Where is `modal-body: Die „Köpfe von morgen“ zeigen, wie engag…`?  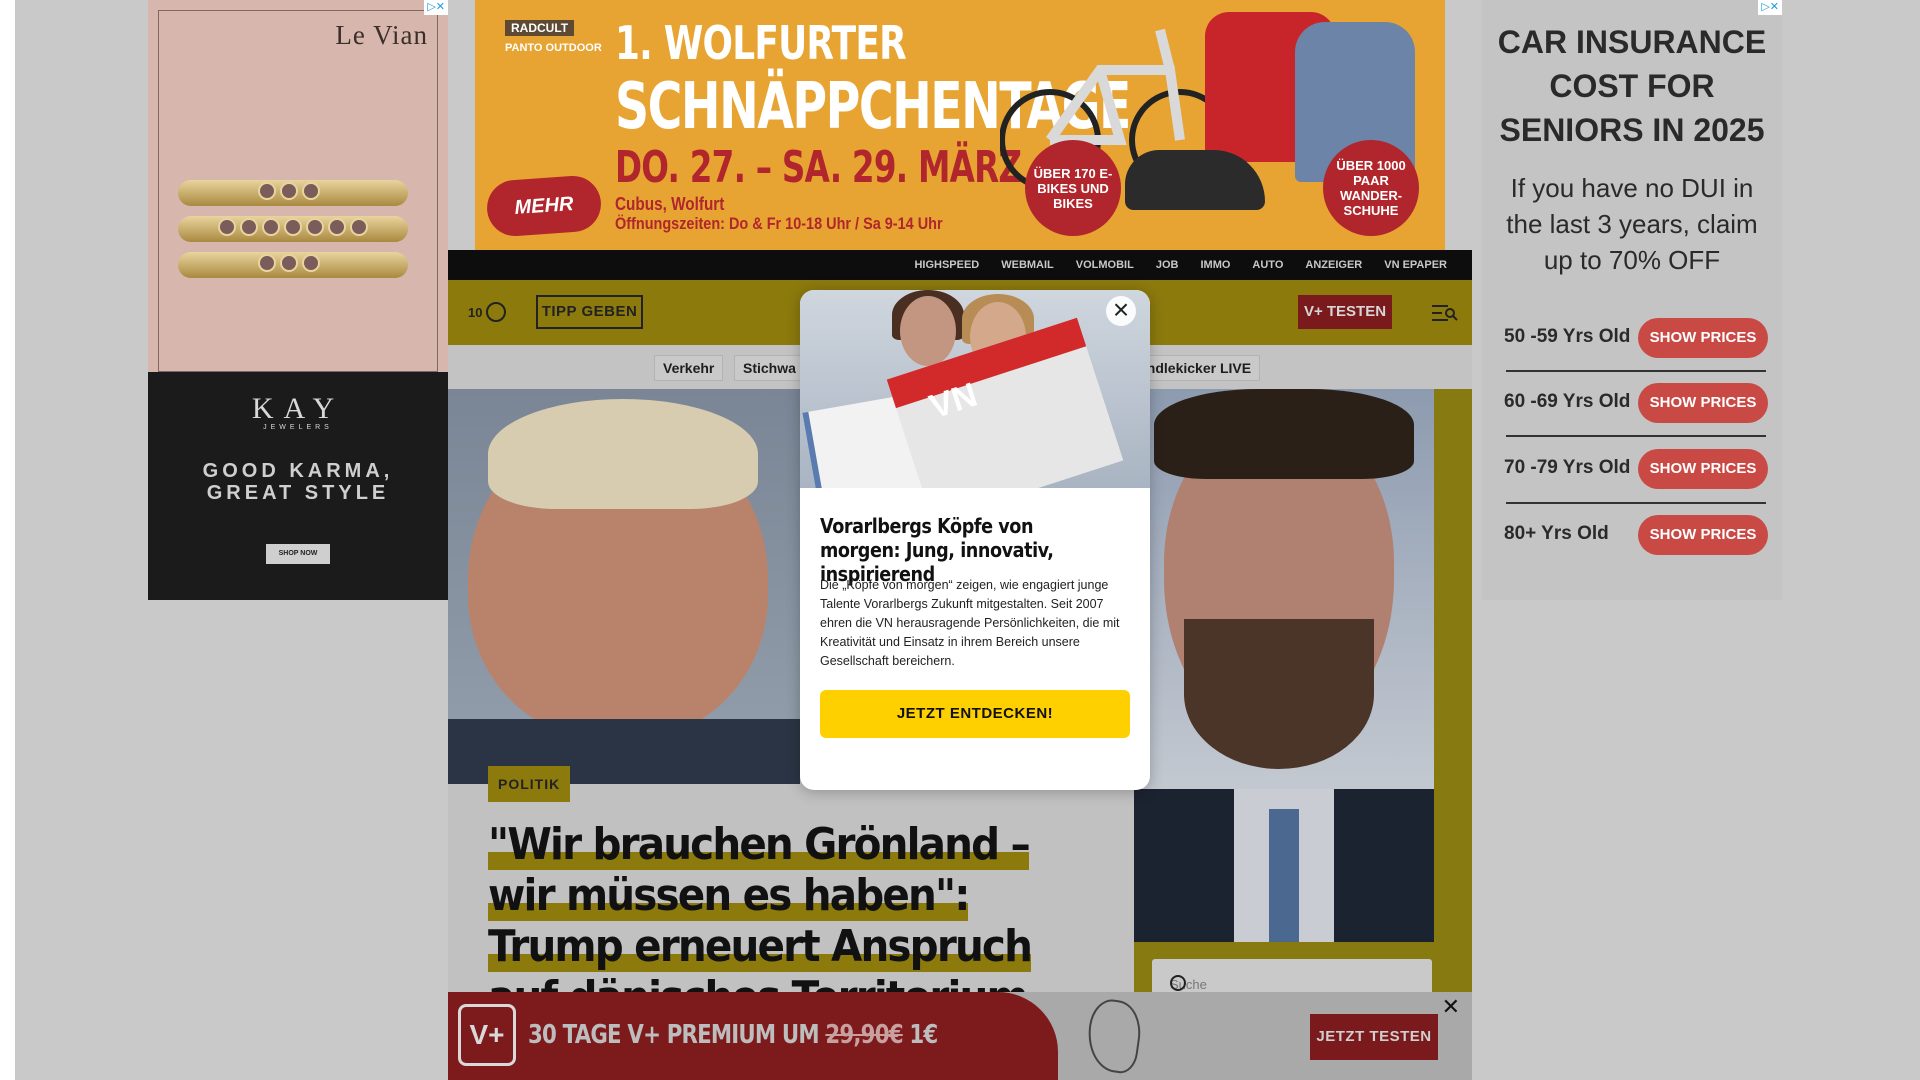 modal-body: Die „Köpfe von morgen“ zeigen, wie engag… is located at coordinates (970, 623).